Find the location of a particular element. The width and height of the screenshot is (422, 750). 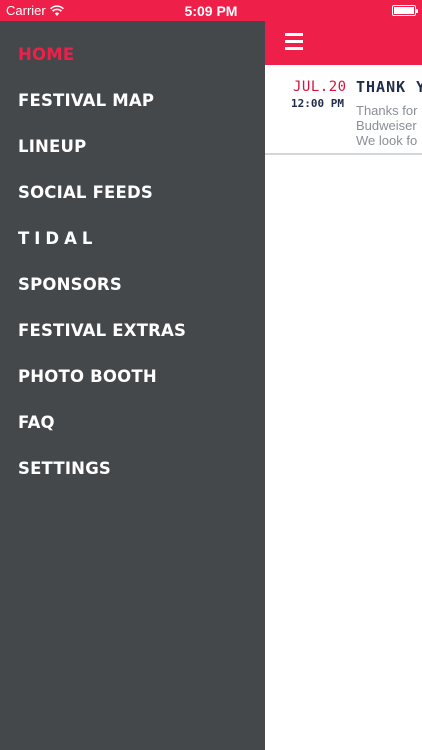

post-body-line: We look fo is located at coordinates (387, 140).